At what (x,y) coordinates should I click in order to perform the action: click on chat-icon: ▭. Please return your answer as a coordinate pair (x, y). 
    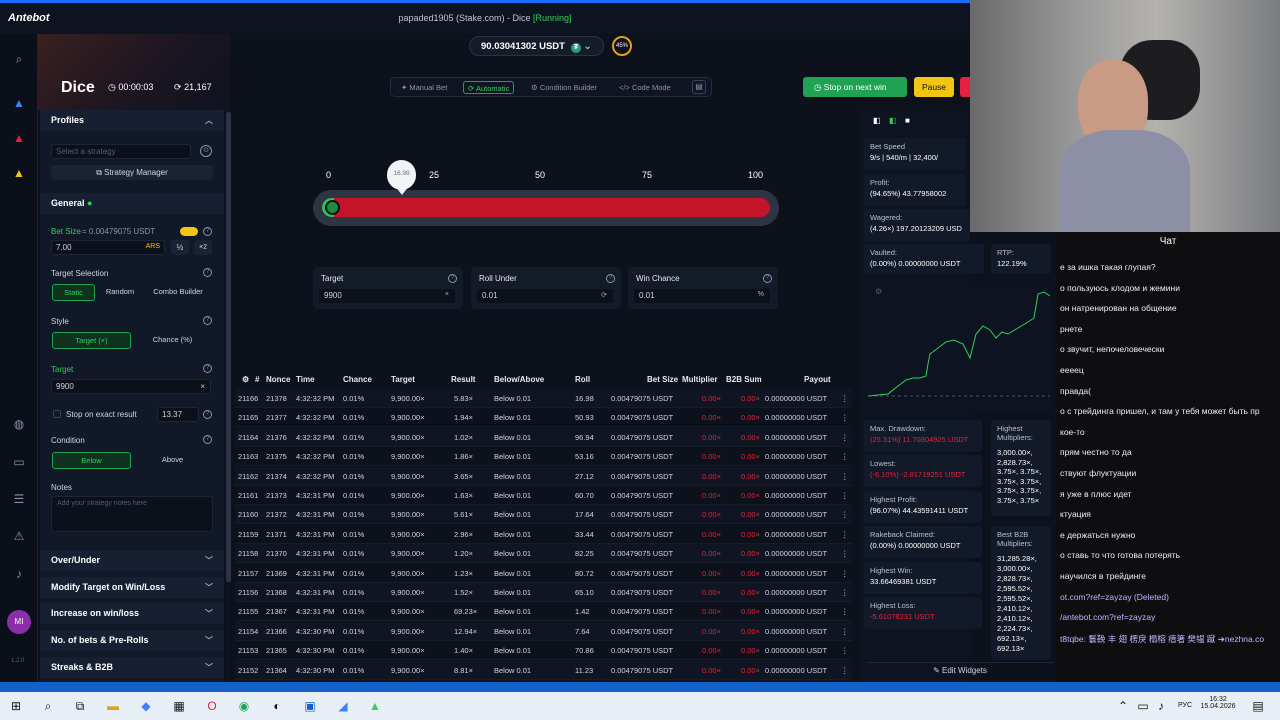
    Looking at the image, I should click on (19, 462).